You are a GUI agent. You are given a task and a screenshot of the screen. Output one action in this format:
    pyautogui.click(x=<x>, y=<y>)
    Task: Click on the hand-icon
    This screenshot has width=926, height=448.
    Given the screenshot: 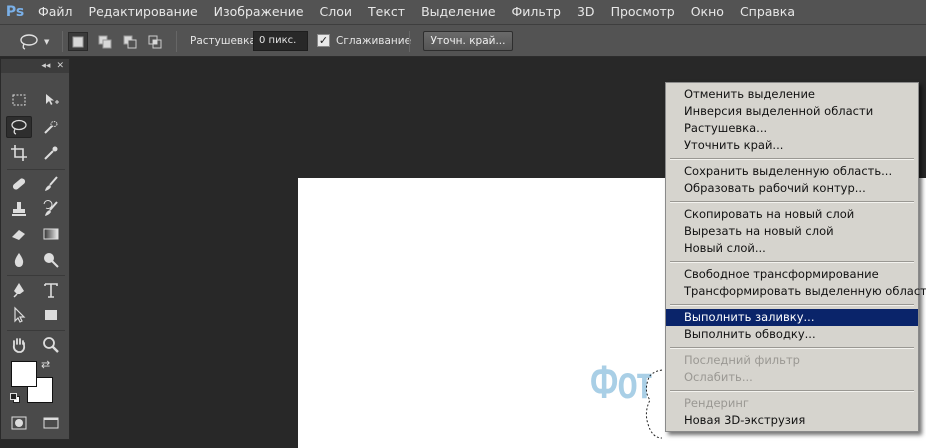 What is the action you would take?
    pyautogui.click(x=19, y=345)
    